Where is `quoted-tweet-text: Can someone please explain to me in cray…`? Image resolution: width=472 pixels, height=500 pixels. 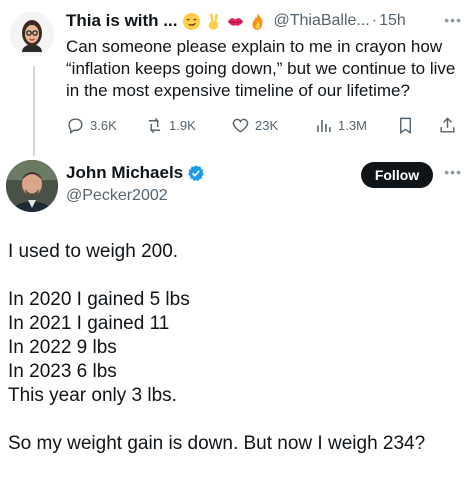 quoted-tweet-text: Can someone please explain to me in cray… is located at coordinates (261, 68).